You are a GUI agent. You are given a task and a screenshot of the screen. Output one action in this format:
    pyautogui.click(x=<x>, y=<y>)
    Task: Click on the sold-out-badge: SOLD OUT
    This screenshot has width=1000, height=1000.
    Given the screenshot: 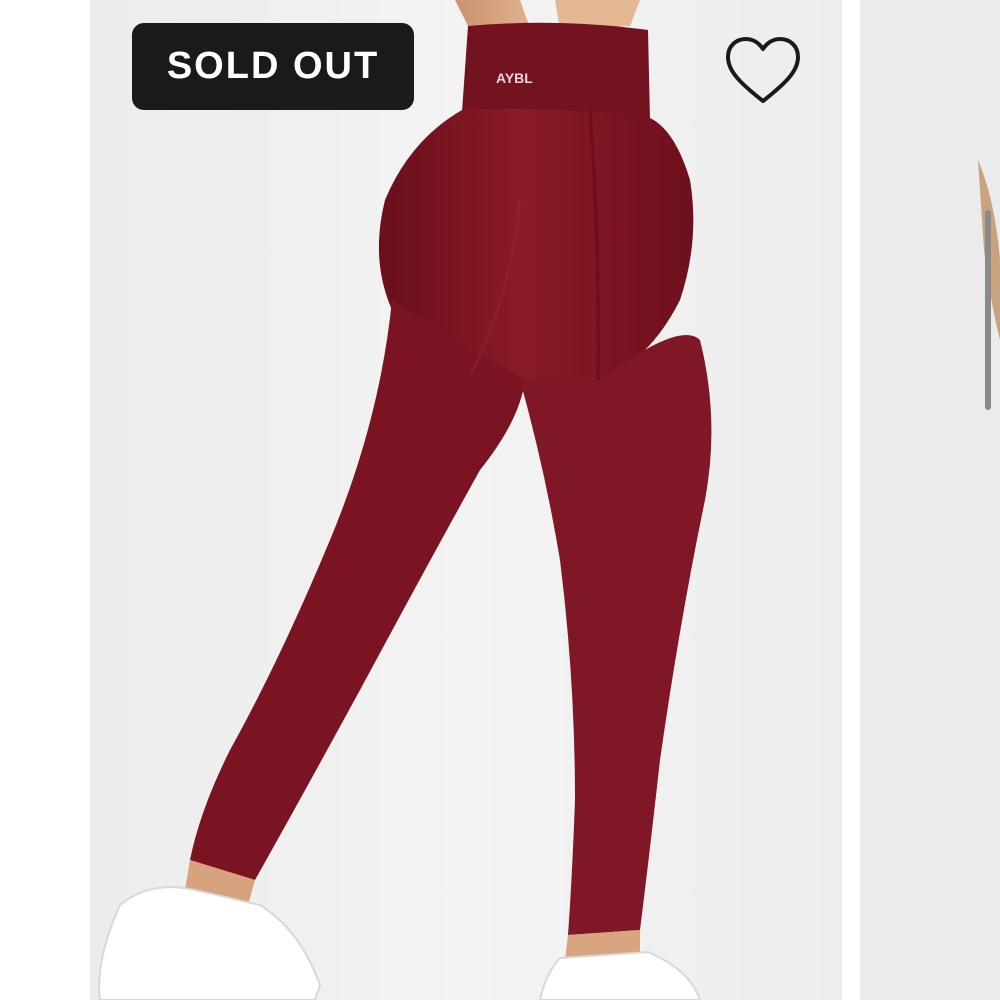 What is the action you would take?
    pyautogui.click(x=273, y=66)
    